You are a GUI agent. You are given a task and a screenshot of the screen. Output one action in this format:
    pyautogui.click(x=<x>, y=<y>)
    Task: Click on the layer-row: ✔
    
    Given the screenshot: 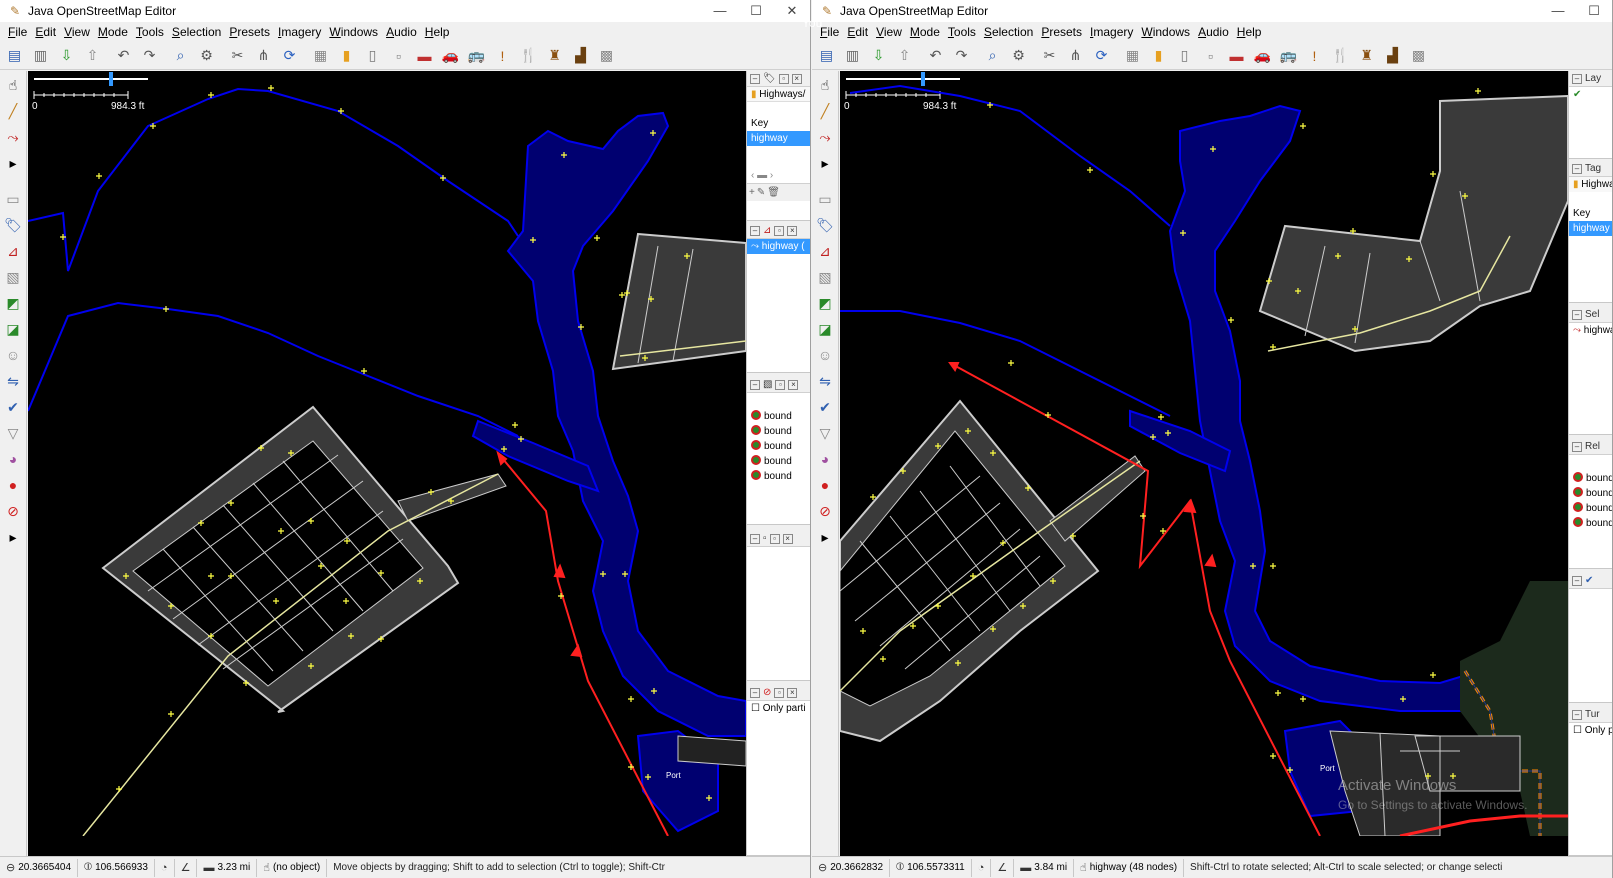 What is the action you would take?
    pyautogui.click(x=1590, y=94)
    